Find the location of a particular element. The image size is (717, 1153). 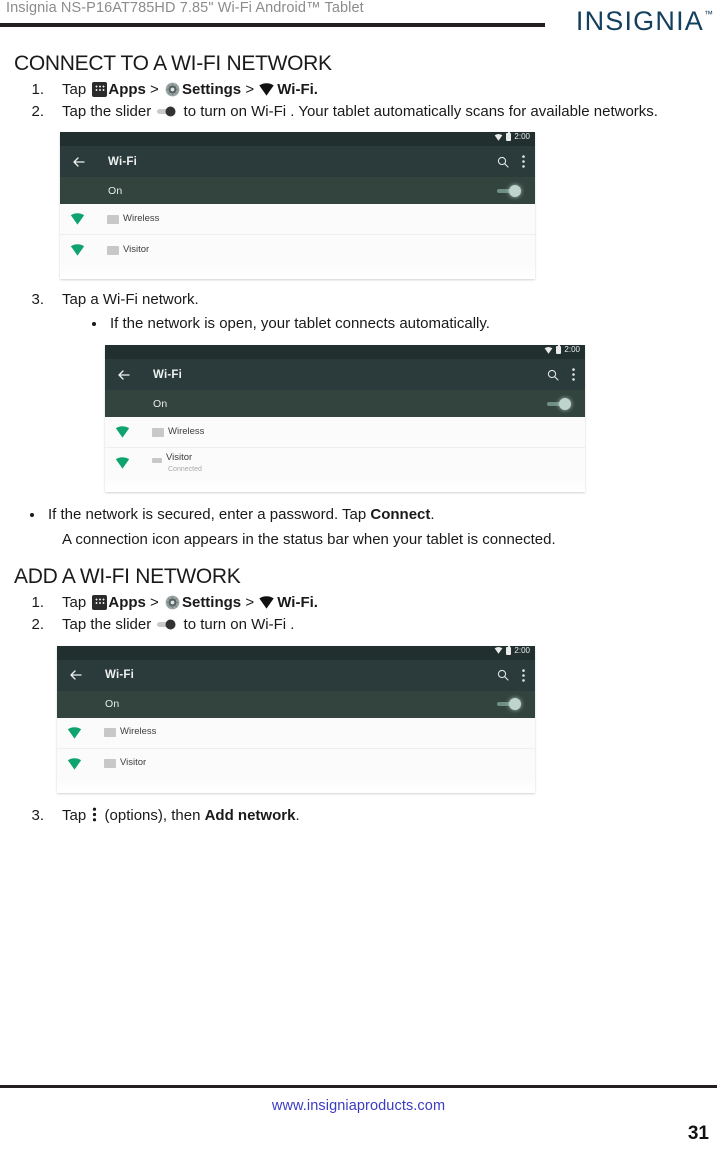

footer-website-link: www.insigniaproducts.com is located at coordinates (358, 1106).